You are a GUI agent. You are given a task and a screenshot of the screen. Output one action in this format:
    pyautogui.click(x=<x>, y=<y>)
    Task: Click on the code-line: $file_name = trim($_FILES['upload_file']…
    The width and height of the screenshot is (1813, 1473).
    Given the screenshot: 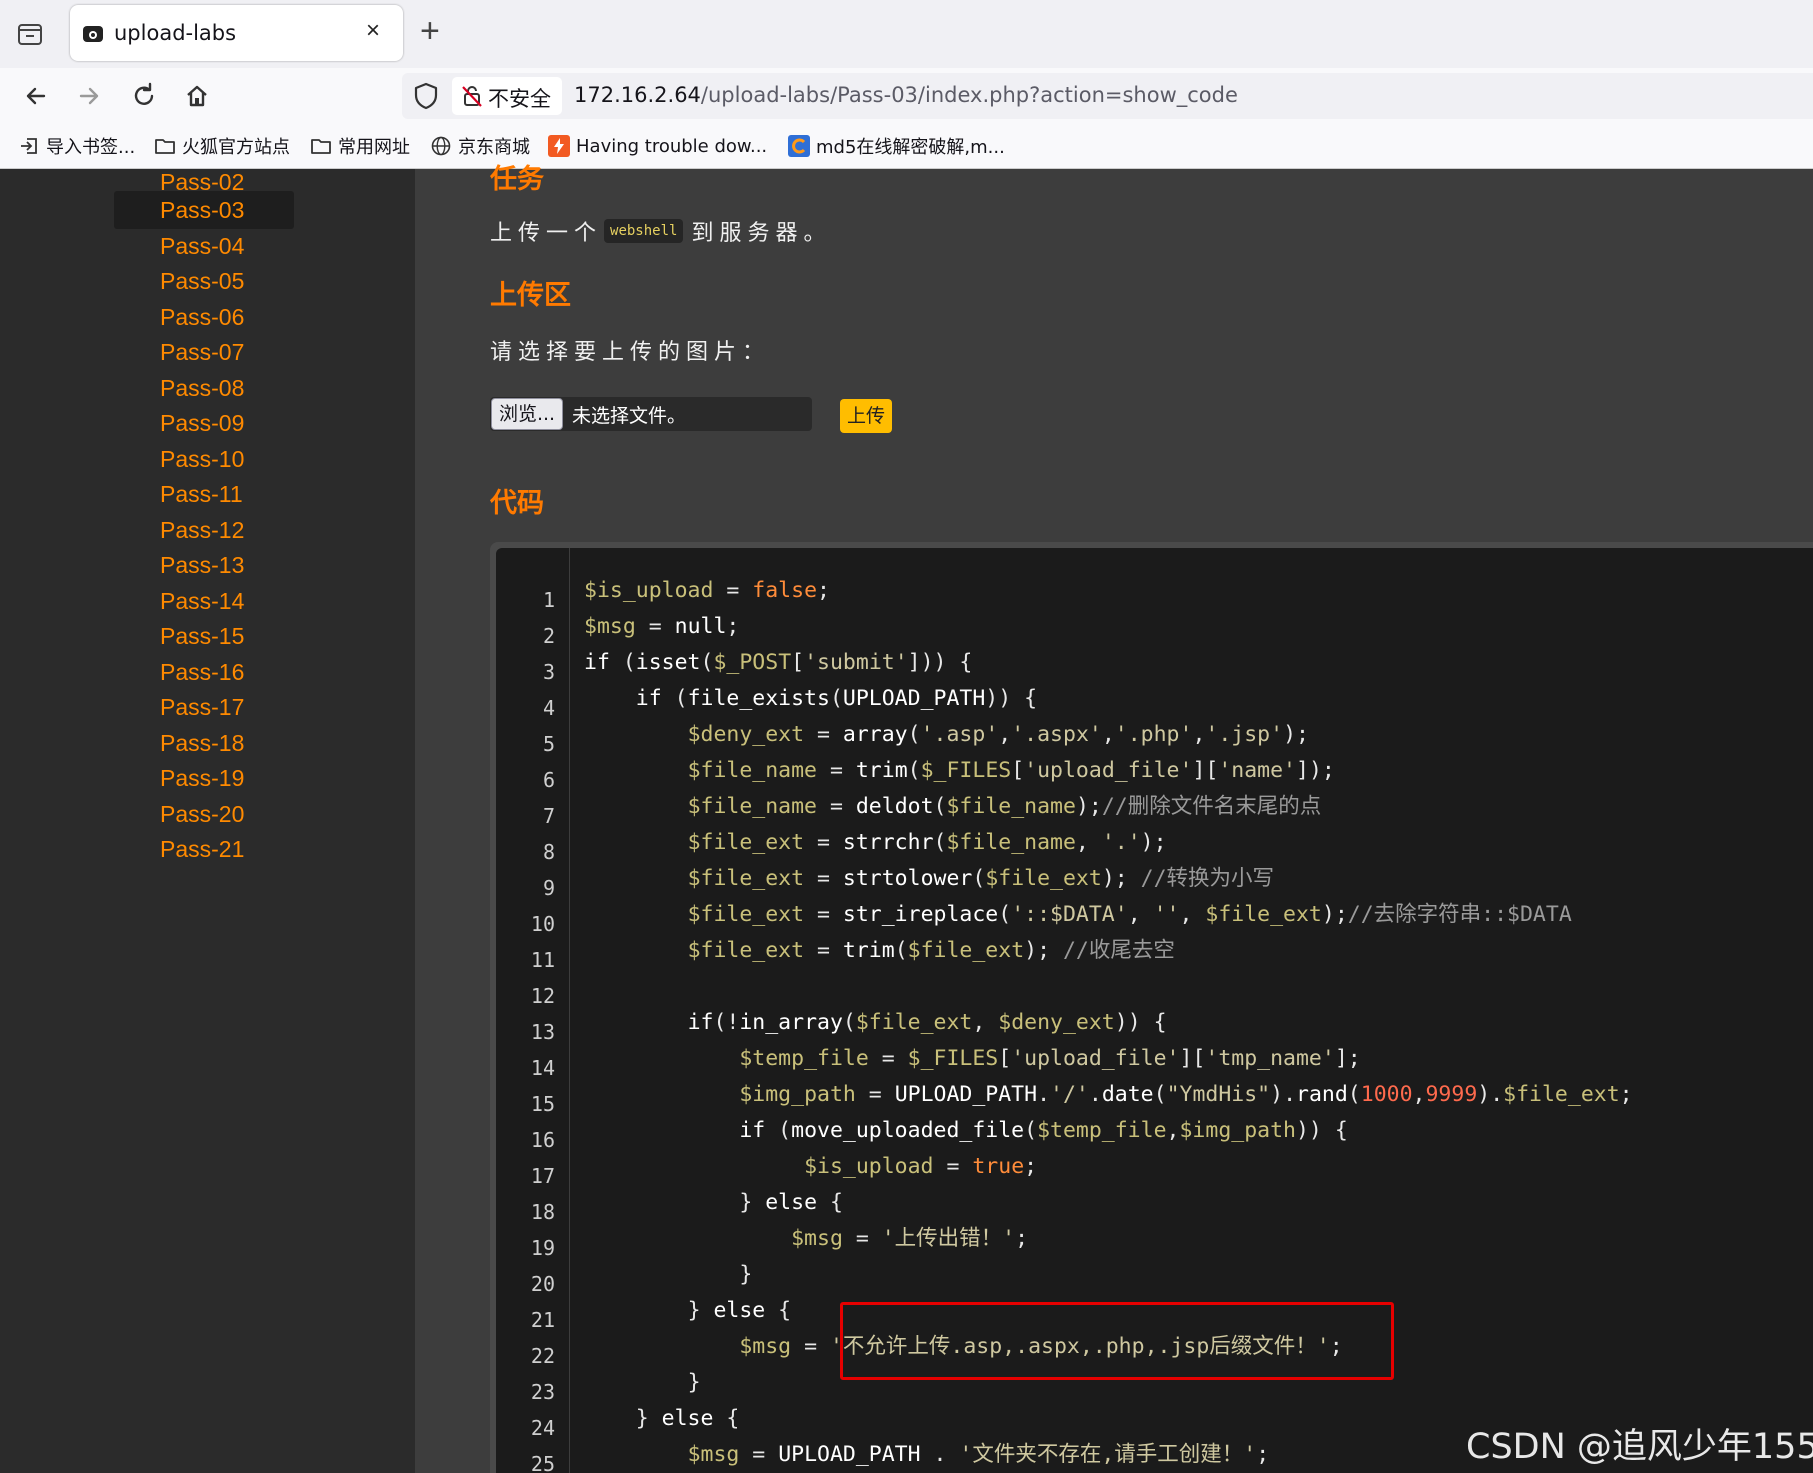 What is the action you would take?
    pyautogui.click(x=1011, y=770)
    